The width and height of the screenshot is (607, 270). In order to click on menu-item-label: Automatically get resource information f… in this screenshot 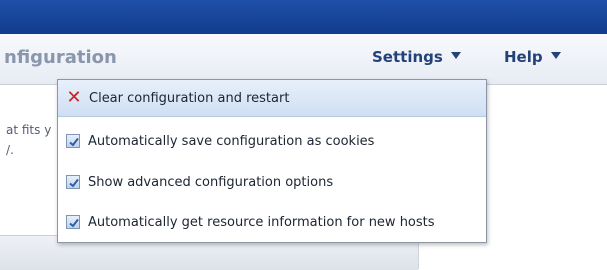, I will do `click(261, 222)`.